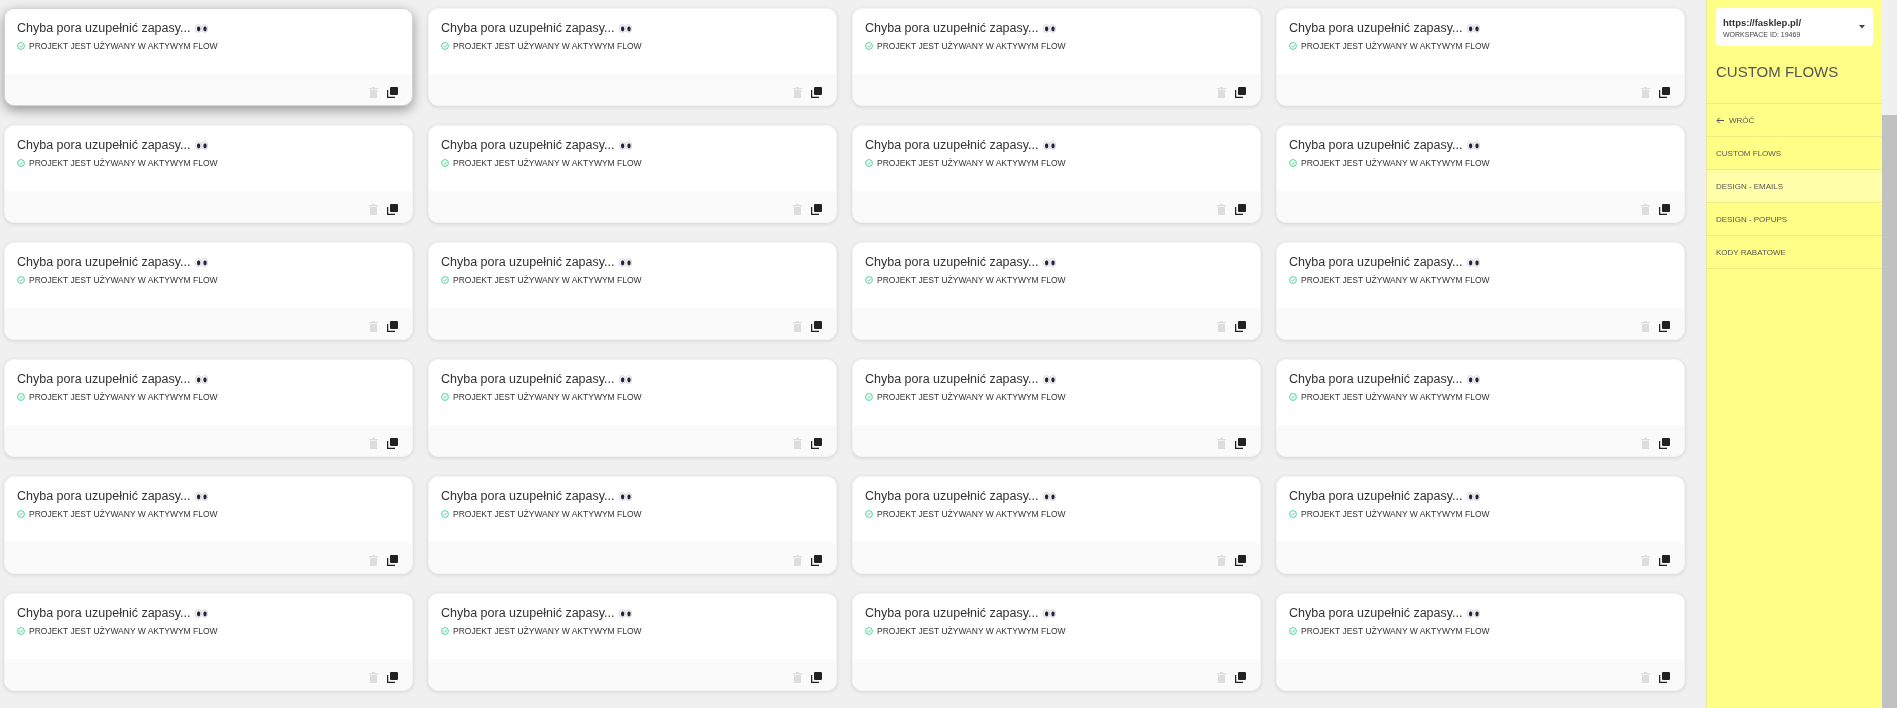 The height and width of the screenshot is (708, 1897). What do you see at coordinates (1742, 120) in the screenshot?
I see `item-label: WRÓĆ` at bounding box center [1742, 120].